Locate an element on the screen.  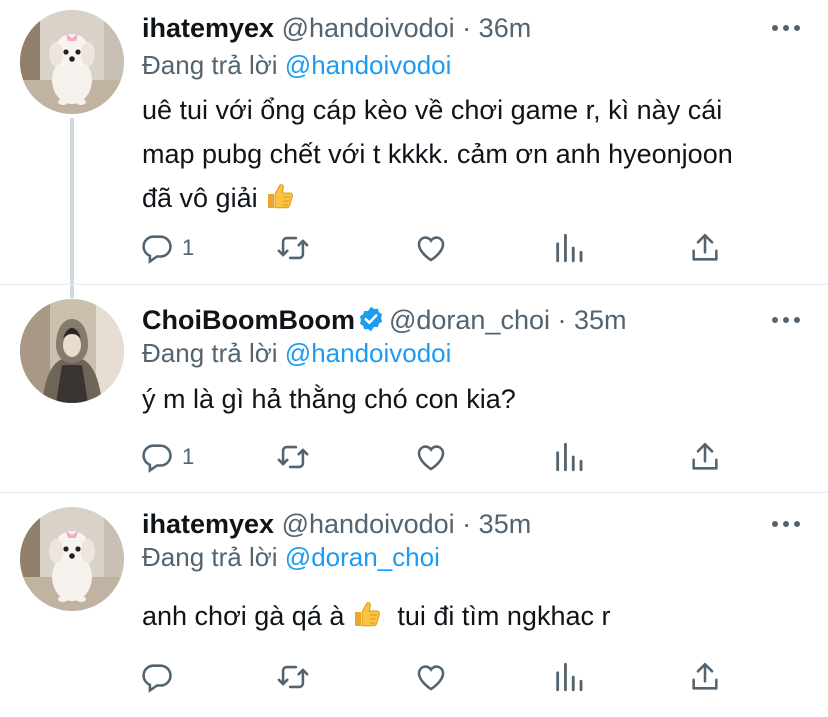
tweet-header: ChoiBoomBoom @doran_choi · 35m is located at coordinates (384, 320).